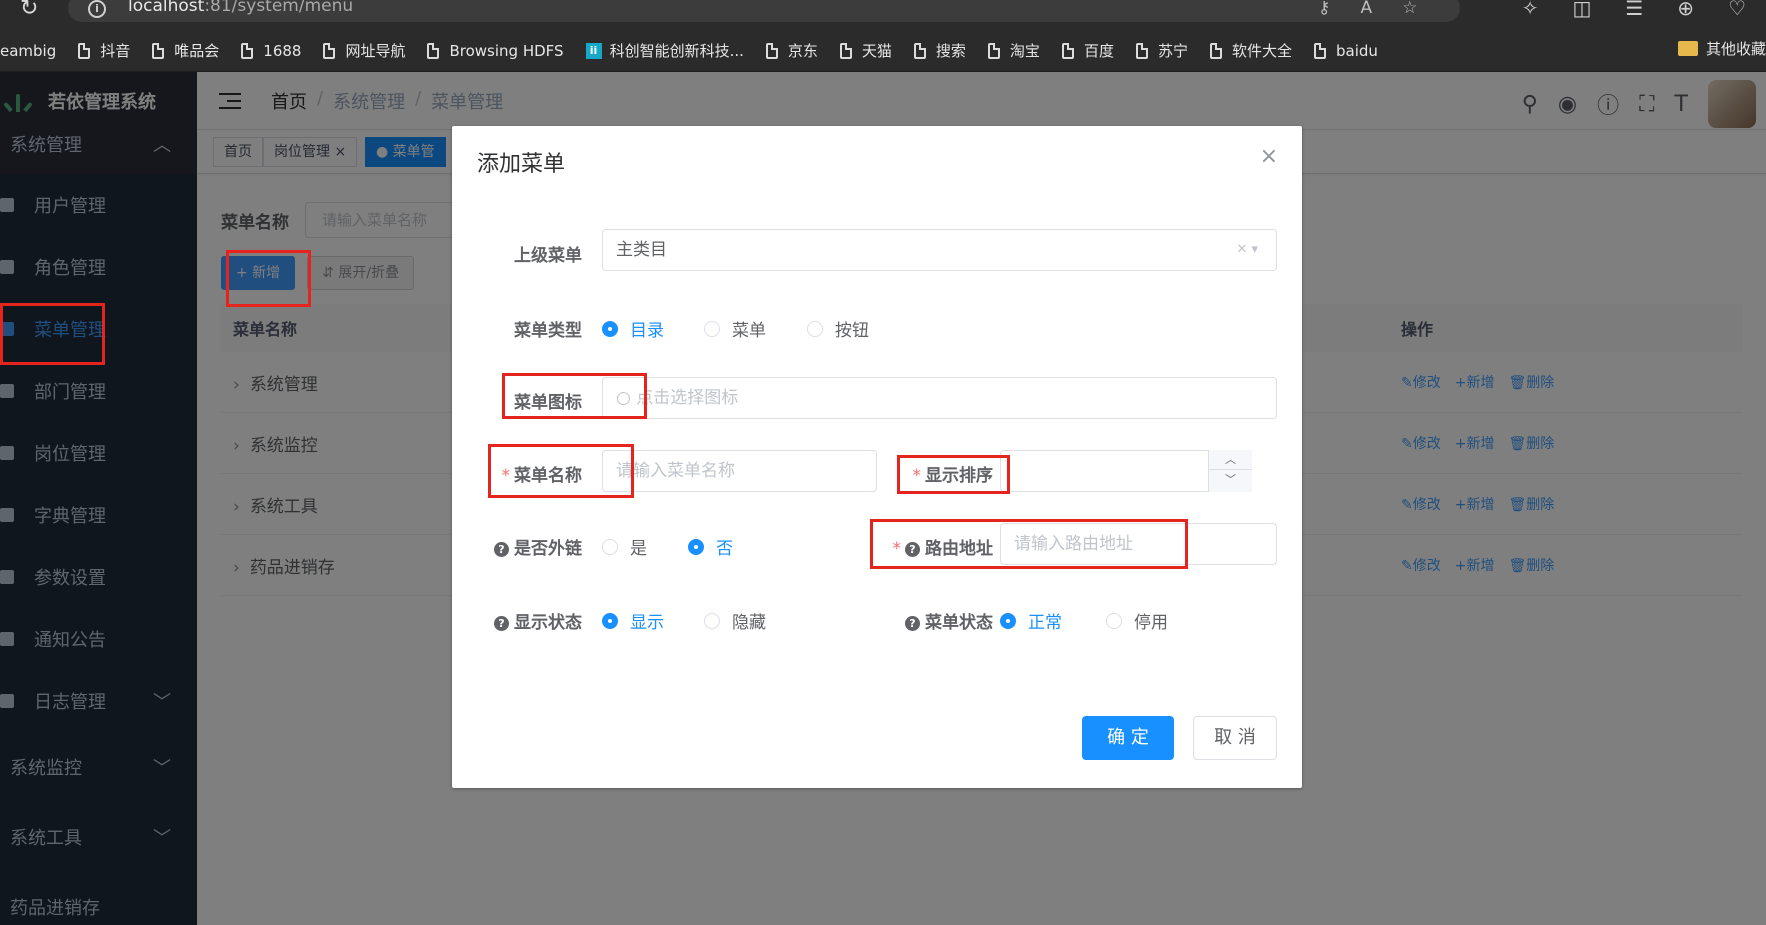 This screenshot has height=925, width=1766. I want to click on radio-label: 停用, so click(1151, 623).